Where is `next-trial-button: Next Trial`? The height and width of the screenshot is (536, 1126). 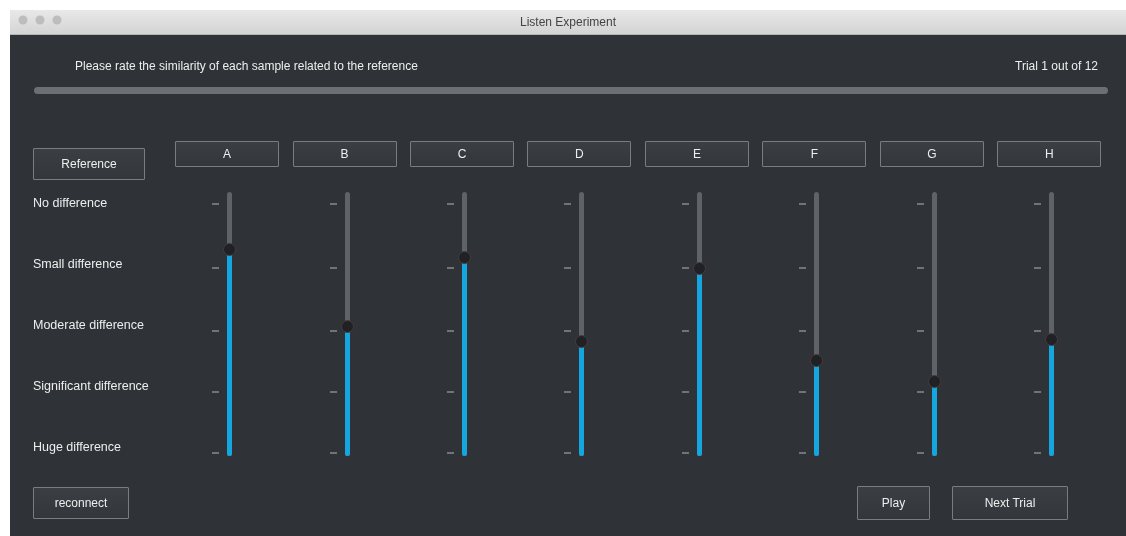 next-trial-button: Next Trial is located at coordinates (1010, 503).